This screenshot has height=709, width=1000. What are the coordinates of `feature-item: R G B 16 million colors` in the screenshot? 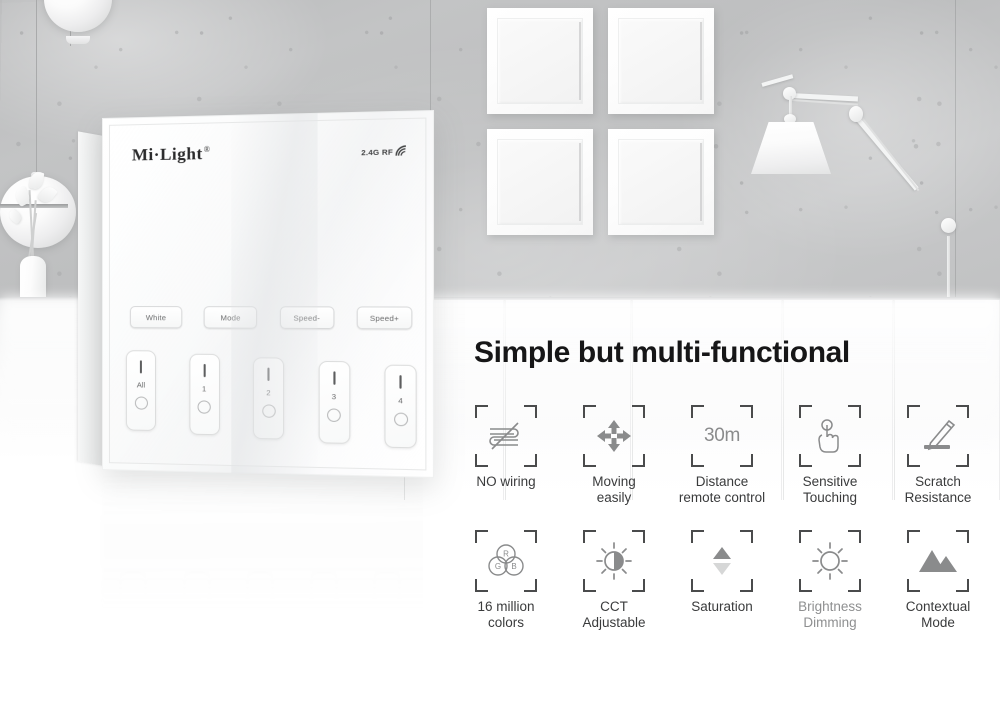 It's located at (506, 580).